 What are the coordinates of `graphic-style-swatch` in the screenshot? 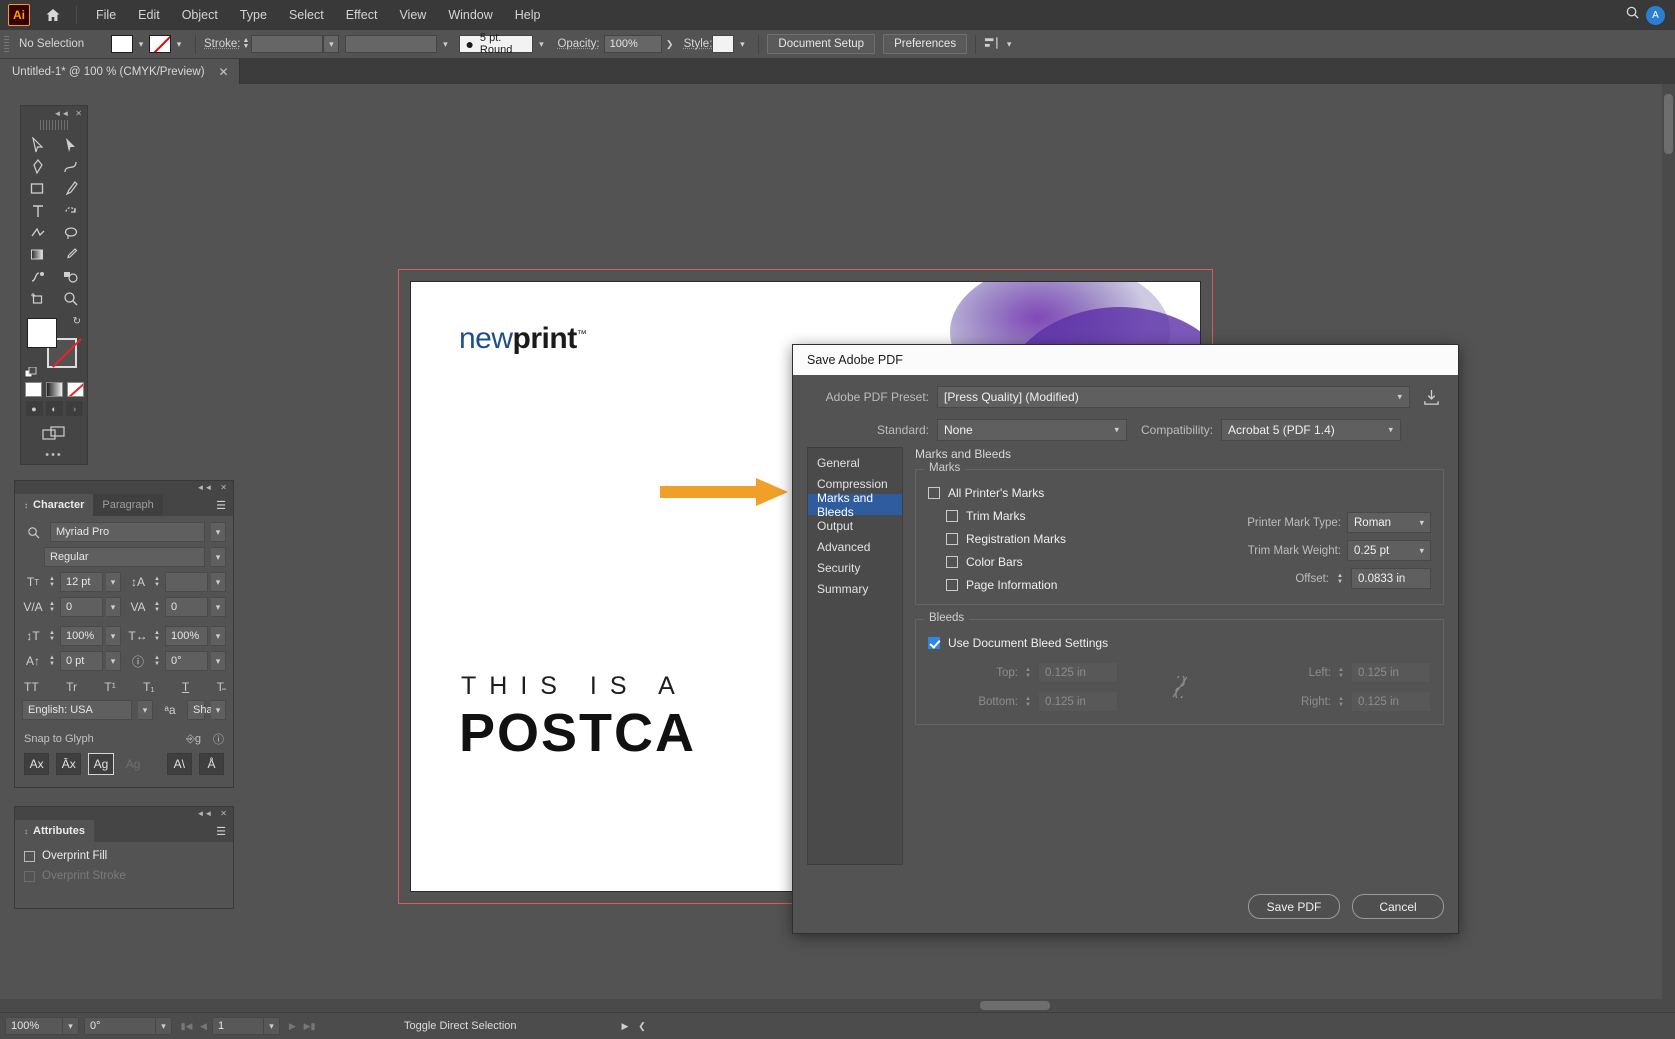 It's located at (723, 44).